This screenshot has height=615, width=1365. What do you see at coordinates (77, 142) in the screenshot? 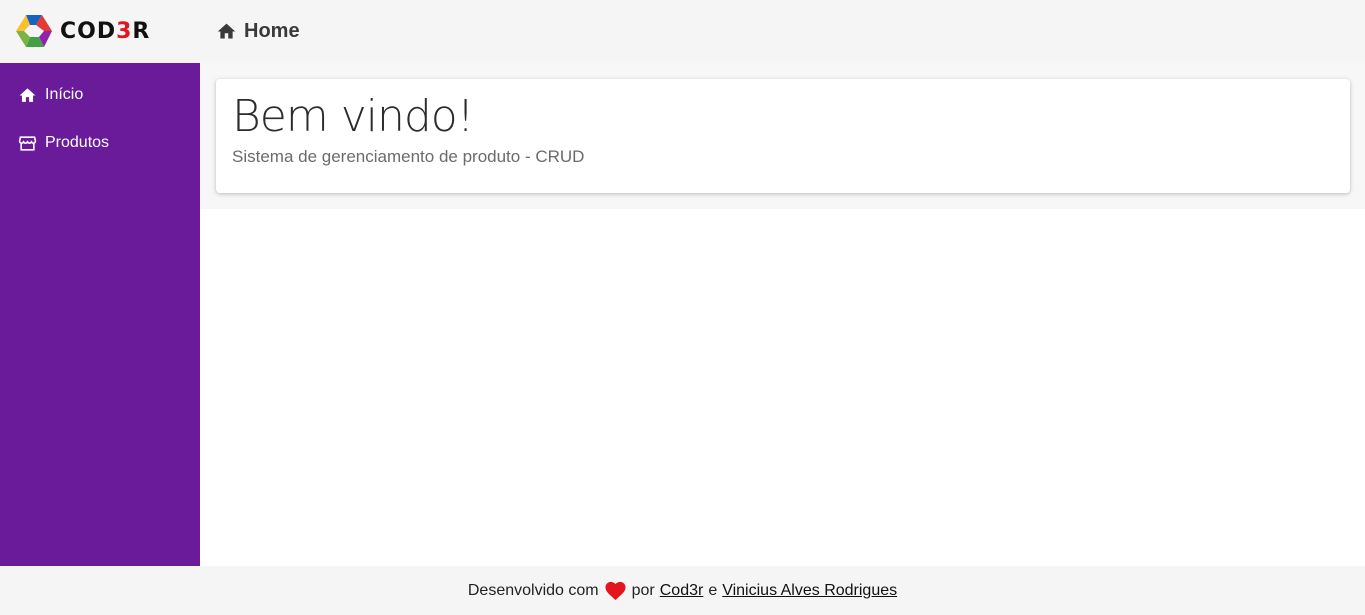
I see `sidebar-item-label: Produtos` at bounding box center [77, 142].